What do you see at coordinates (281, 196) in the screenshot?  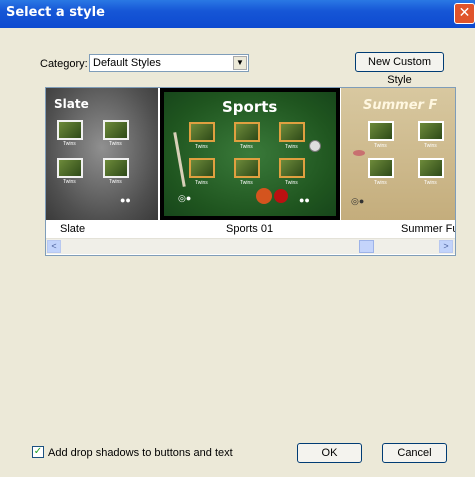 I see `glove-decoration` at bounding box center [281, 196].